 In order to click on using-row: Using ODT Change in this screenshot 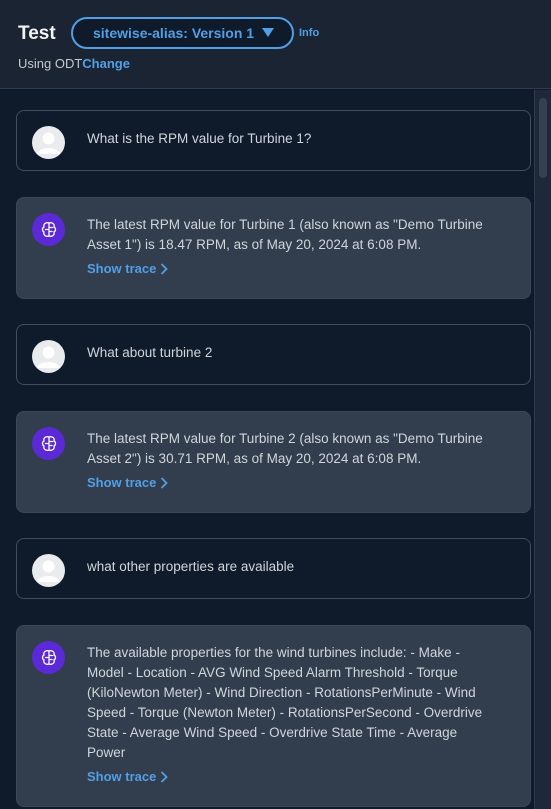, I will do `click(74, 63)`.